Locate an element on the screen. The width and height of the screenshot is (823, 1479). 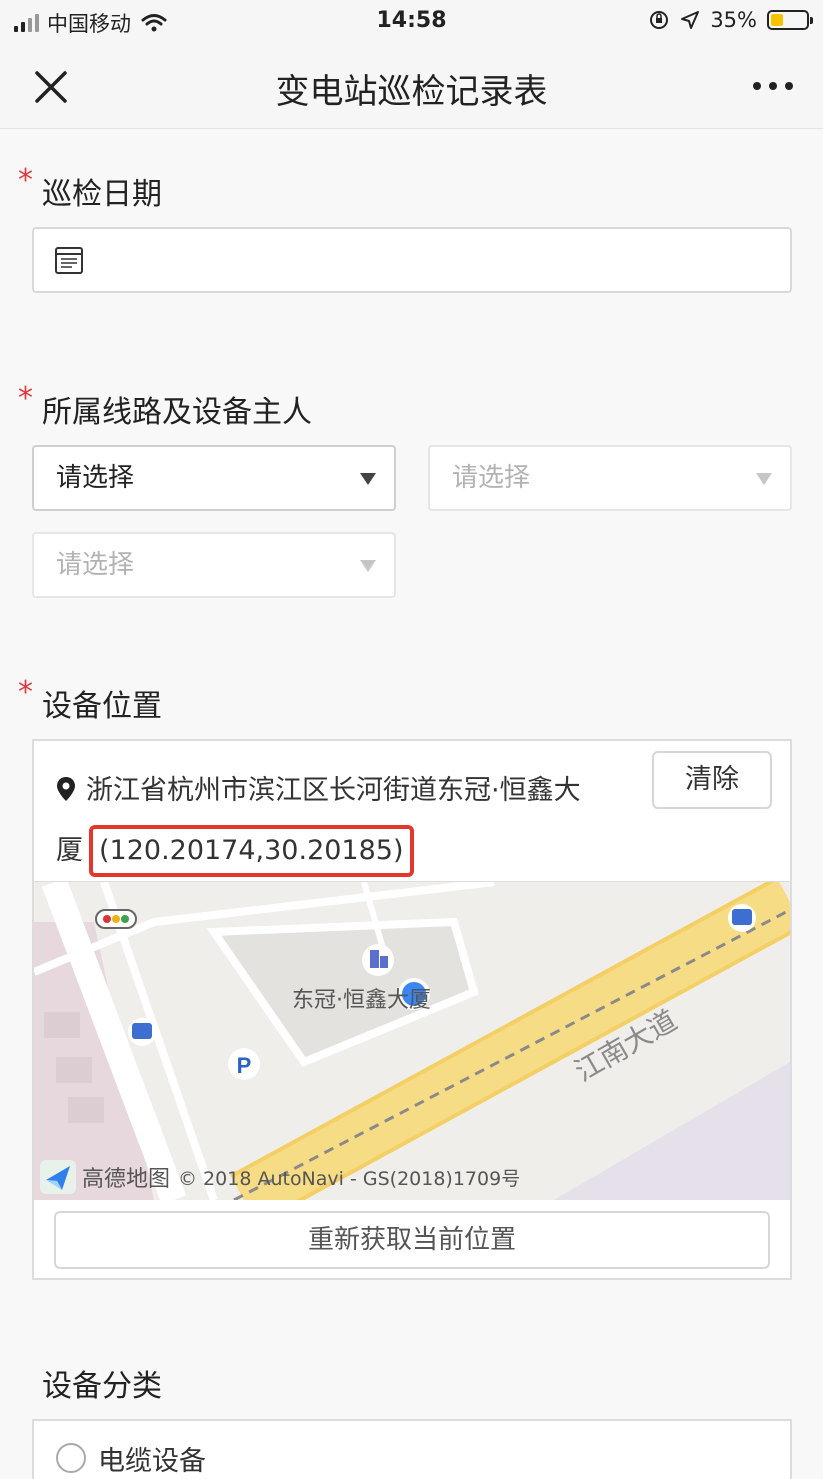
location-arrow-icon is located at coordinates (690, 20).